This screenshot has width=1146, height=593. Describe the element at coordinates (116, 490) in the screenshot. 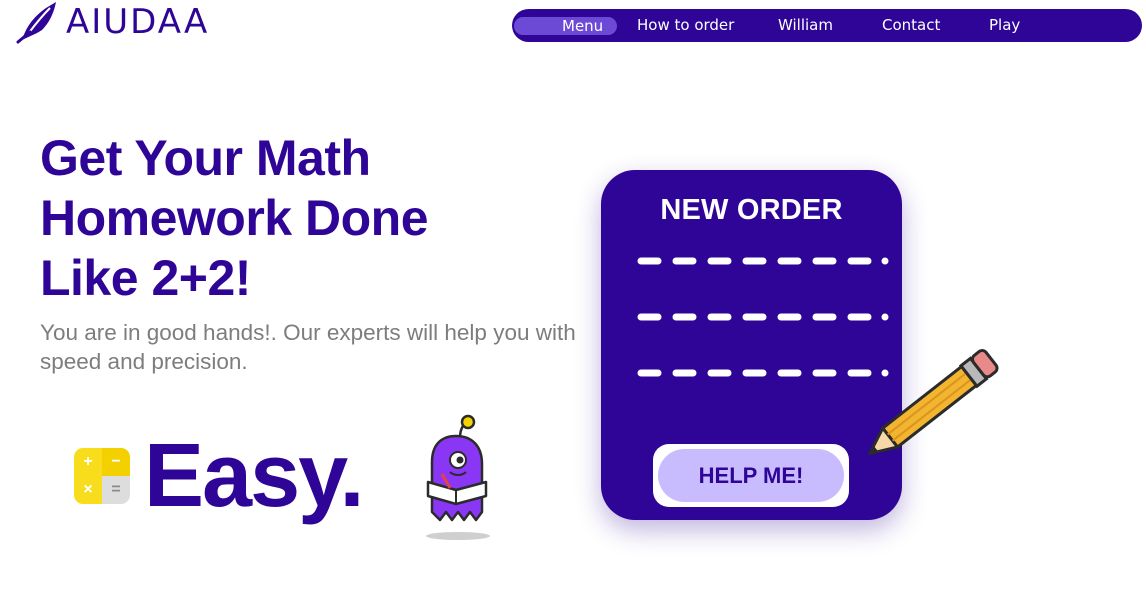

I see `calc-key: =` at that location.